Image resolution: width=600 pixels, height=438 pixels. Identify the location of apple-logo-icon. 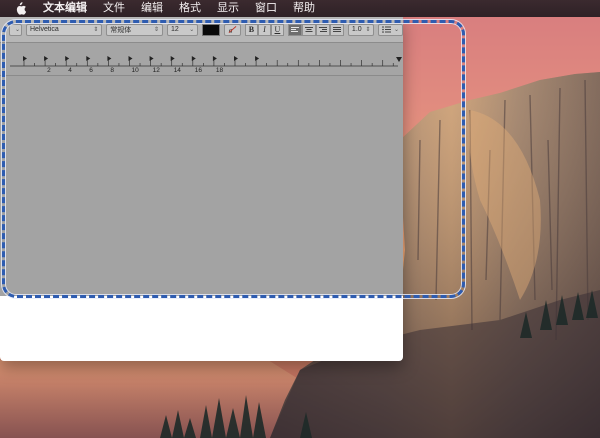
(20, 8).